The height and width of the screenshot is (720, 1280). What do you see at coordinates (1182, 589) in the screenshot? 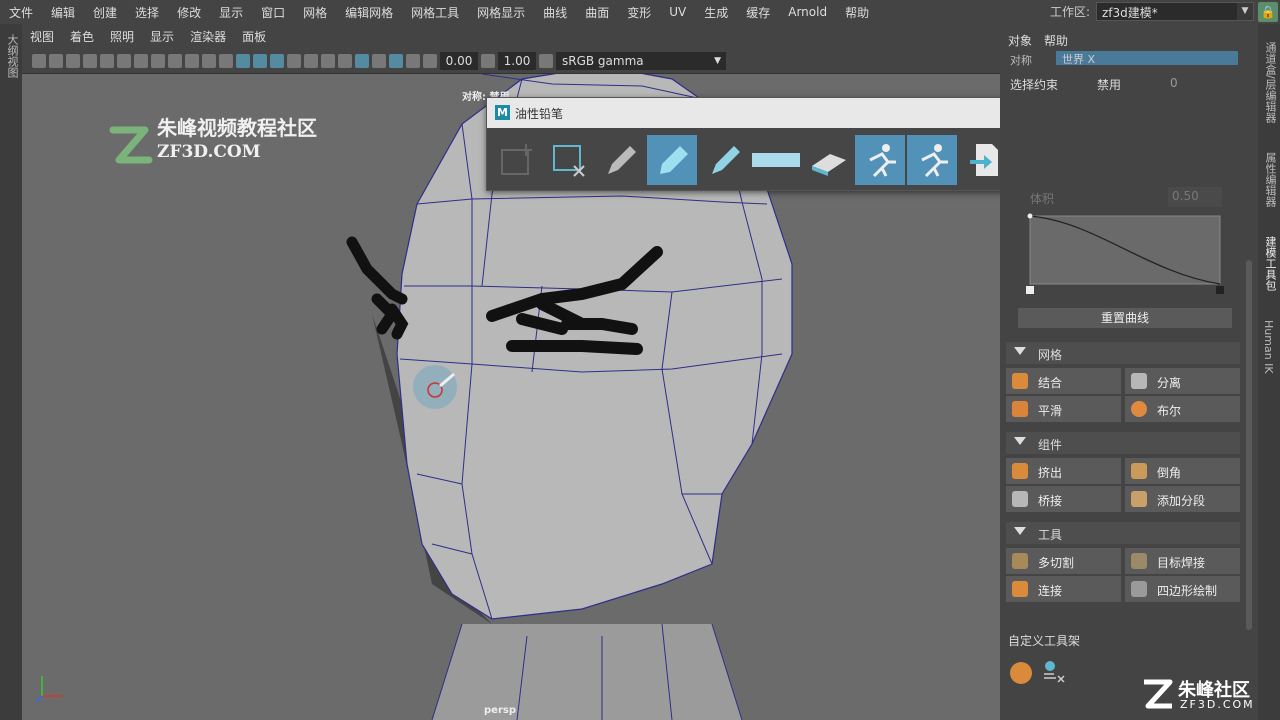
I see `quad-draw-button: 四边形绘制` at bounding box center [1182, 589].